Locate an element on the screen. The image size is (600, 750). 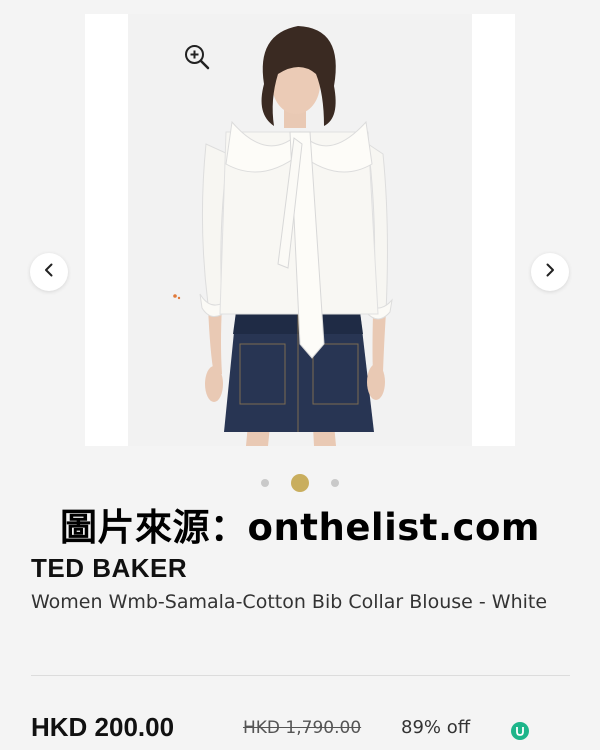
brand-name: TED BAKER is located at coordinates (109, 568).